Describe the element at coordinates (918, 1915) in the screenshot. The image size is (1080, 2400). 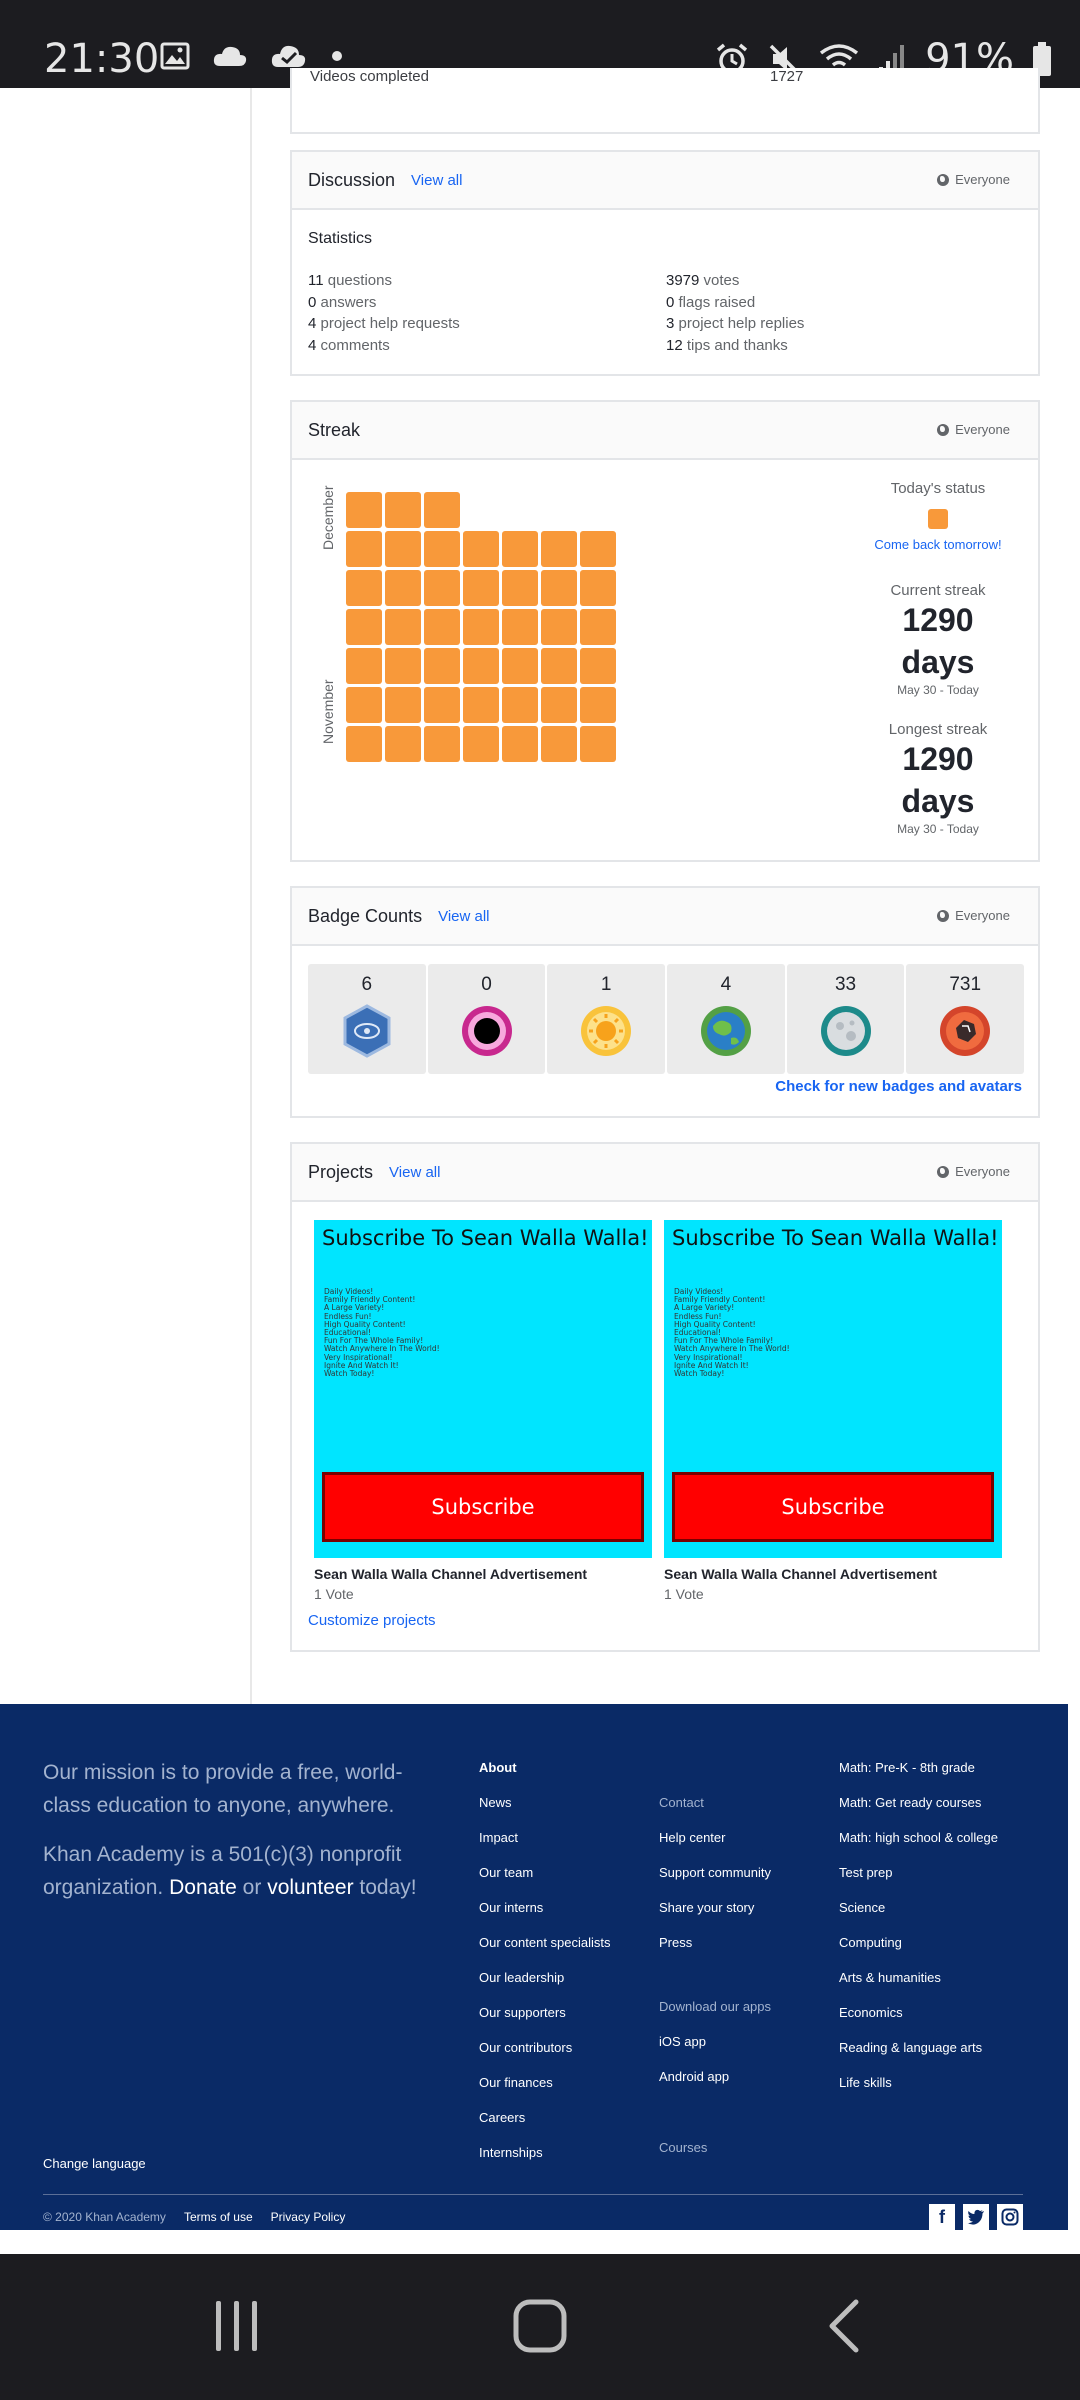
I see `footer-course-link: Science` at that location.